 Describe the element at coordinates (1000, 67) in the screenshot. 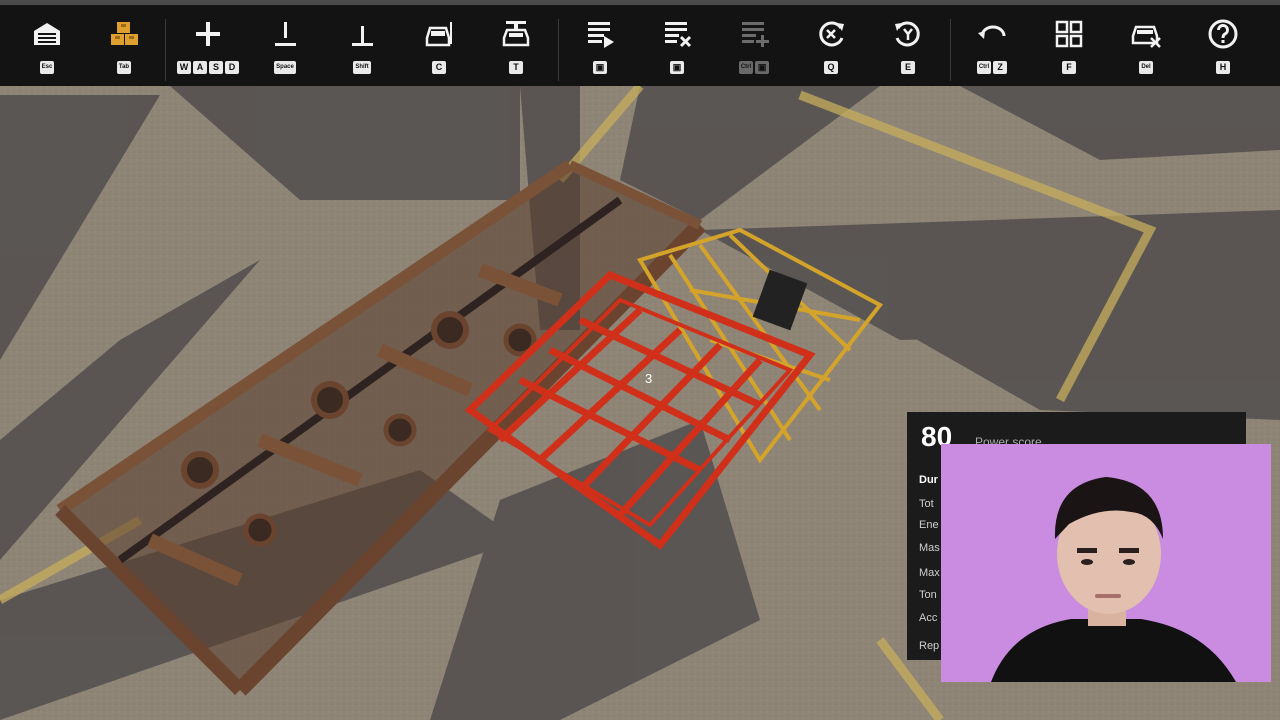

I see `key-hint: Z` at that location.